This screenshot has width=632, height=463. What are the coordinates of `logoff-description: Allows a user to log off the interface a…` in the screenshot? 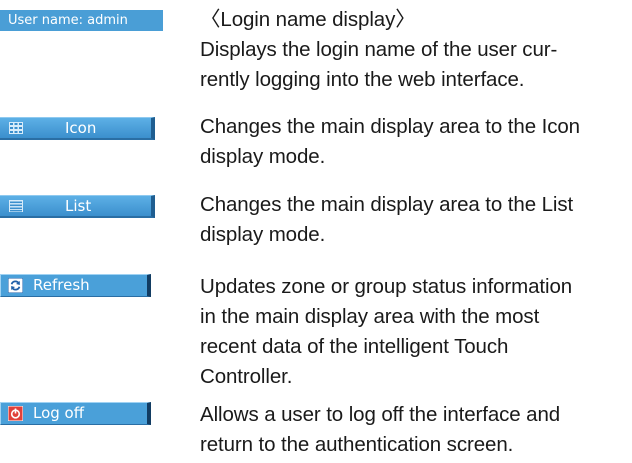 It's located at (415, 430).